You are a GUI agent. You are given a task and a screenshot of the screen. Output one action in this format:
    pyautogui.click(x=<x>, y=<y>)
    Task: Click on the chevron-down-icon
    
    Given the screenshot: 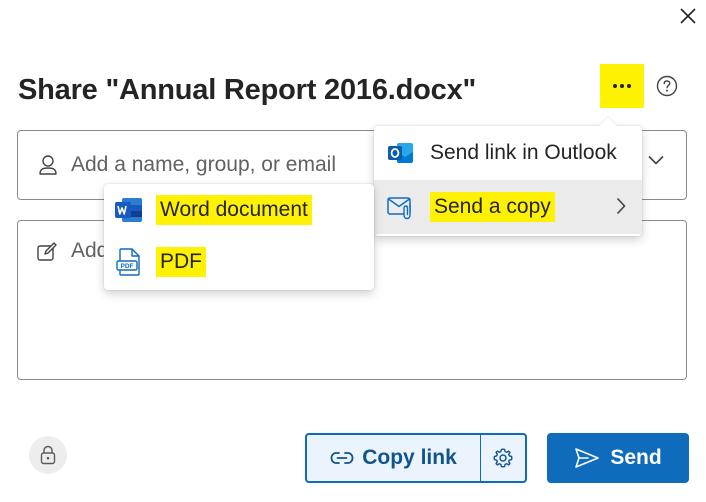 What is the action you would take?
    pyautogui.click(x=656, y=160)
    